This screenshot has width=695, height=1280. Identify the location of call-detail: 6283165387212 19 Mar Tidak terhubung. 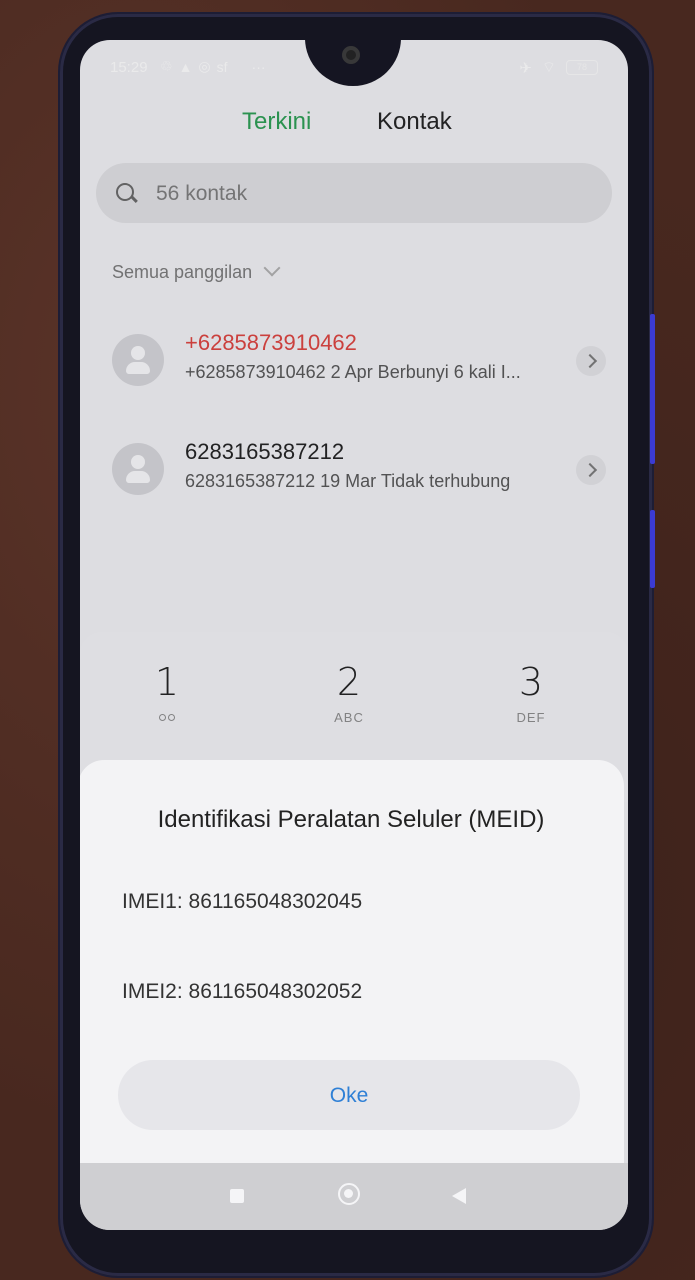
(348, 481).